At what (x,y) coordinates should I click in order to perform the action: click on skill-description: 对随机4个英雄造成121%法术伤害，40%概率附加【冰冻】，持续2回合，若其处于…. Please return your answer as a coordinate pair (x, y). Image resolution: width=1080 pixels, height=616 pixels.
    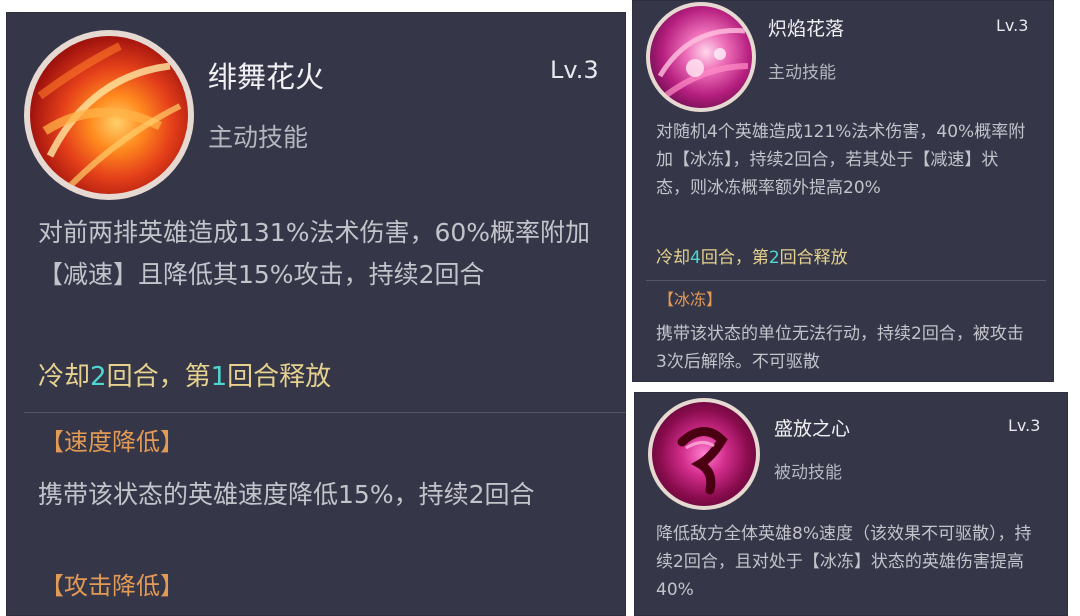
    Looking at the image, I should click on (841, 160).